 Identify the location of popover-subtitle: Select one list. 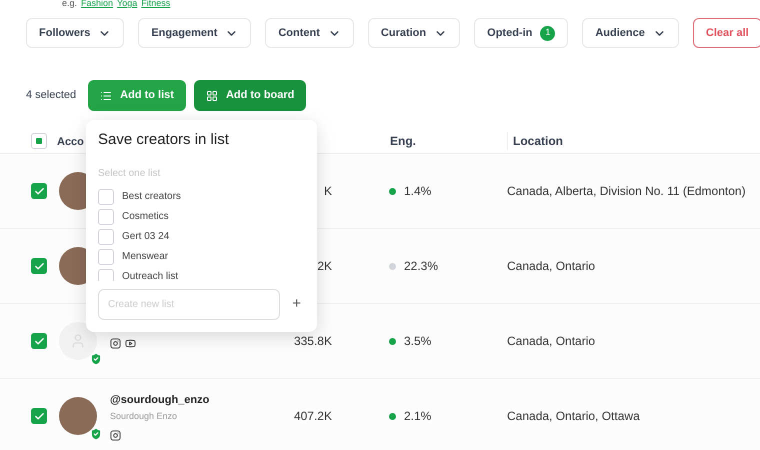
(130, 173).